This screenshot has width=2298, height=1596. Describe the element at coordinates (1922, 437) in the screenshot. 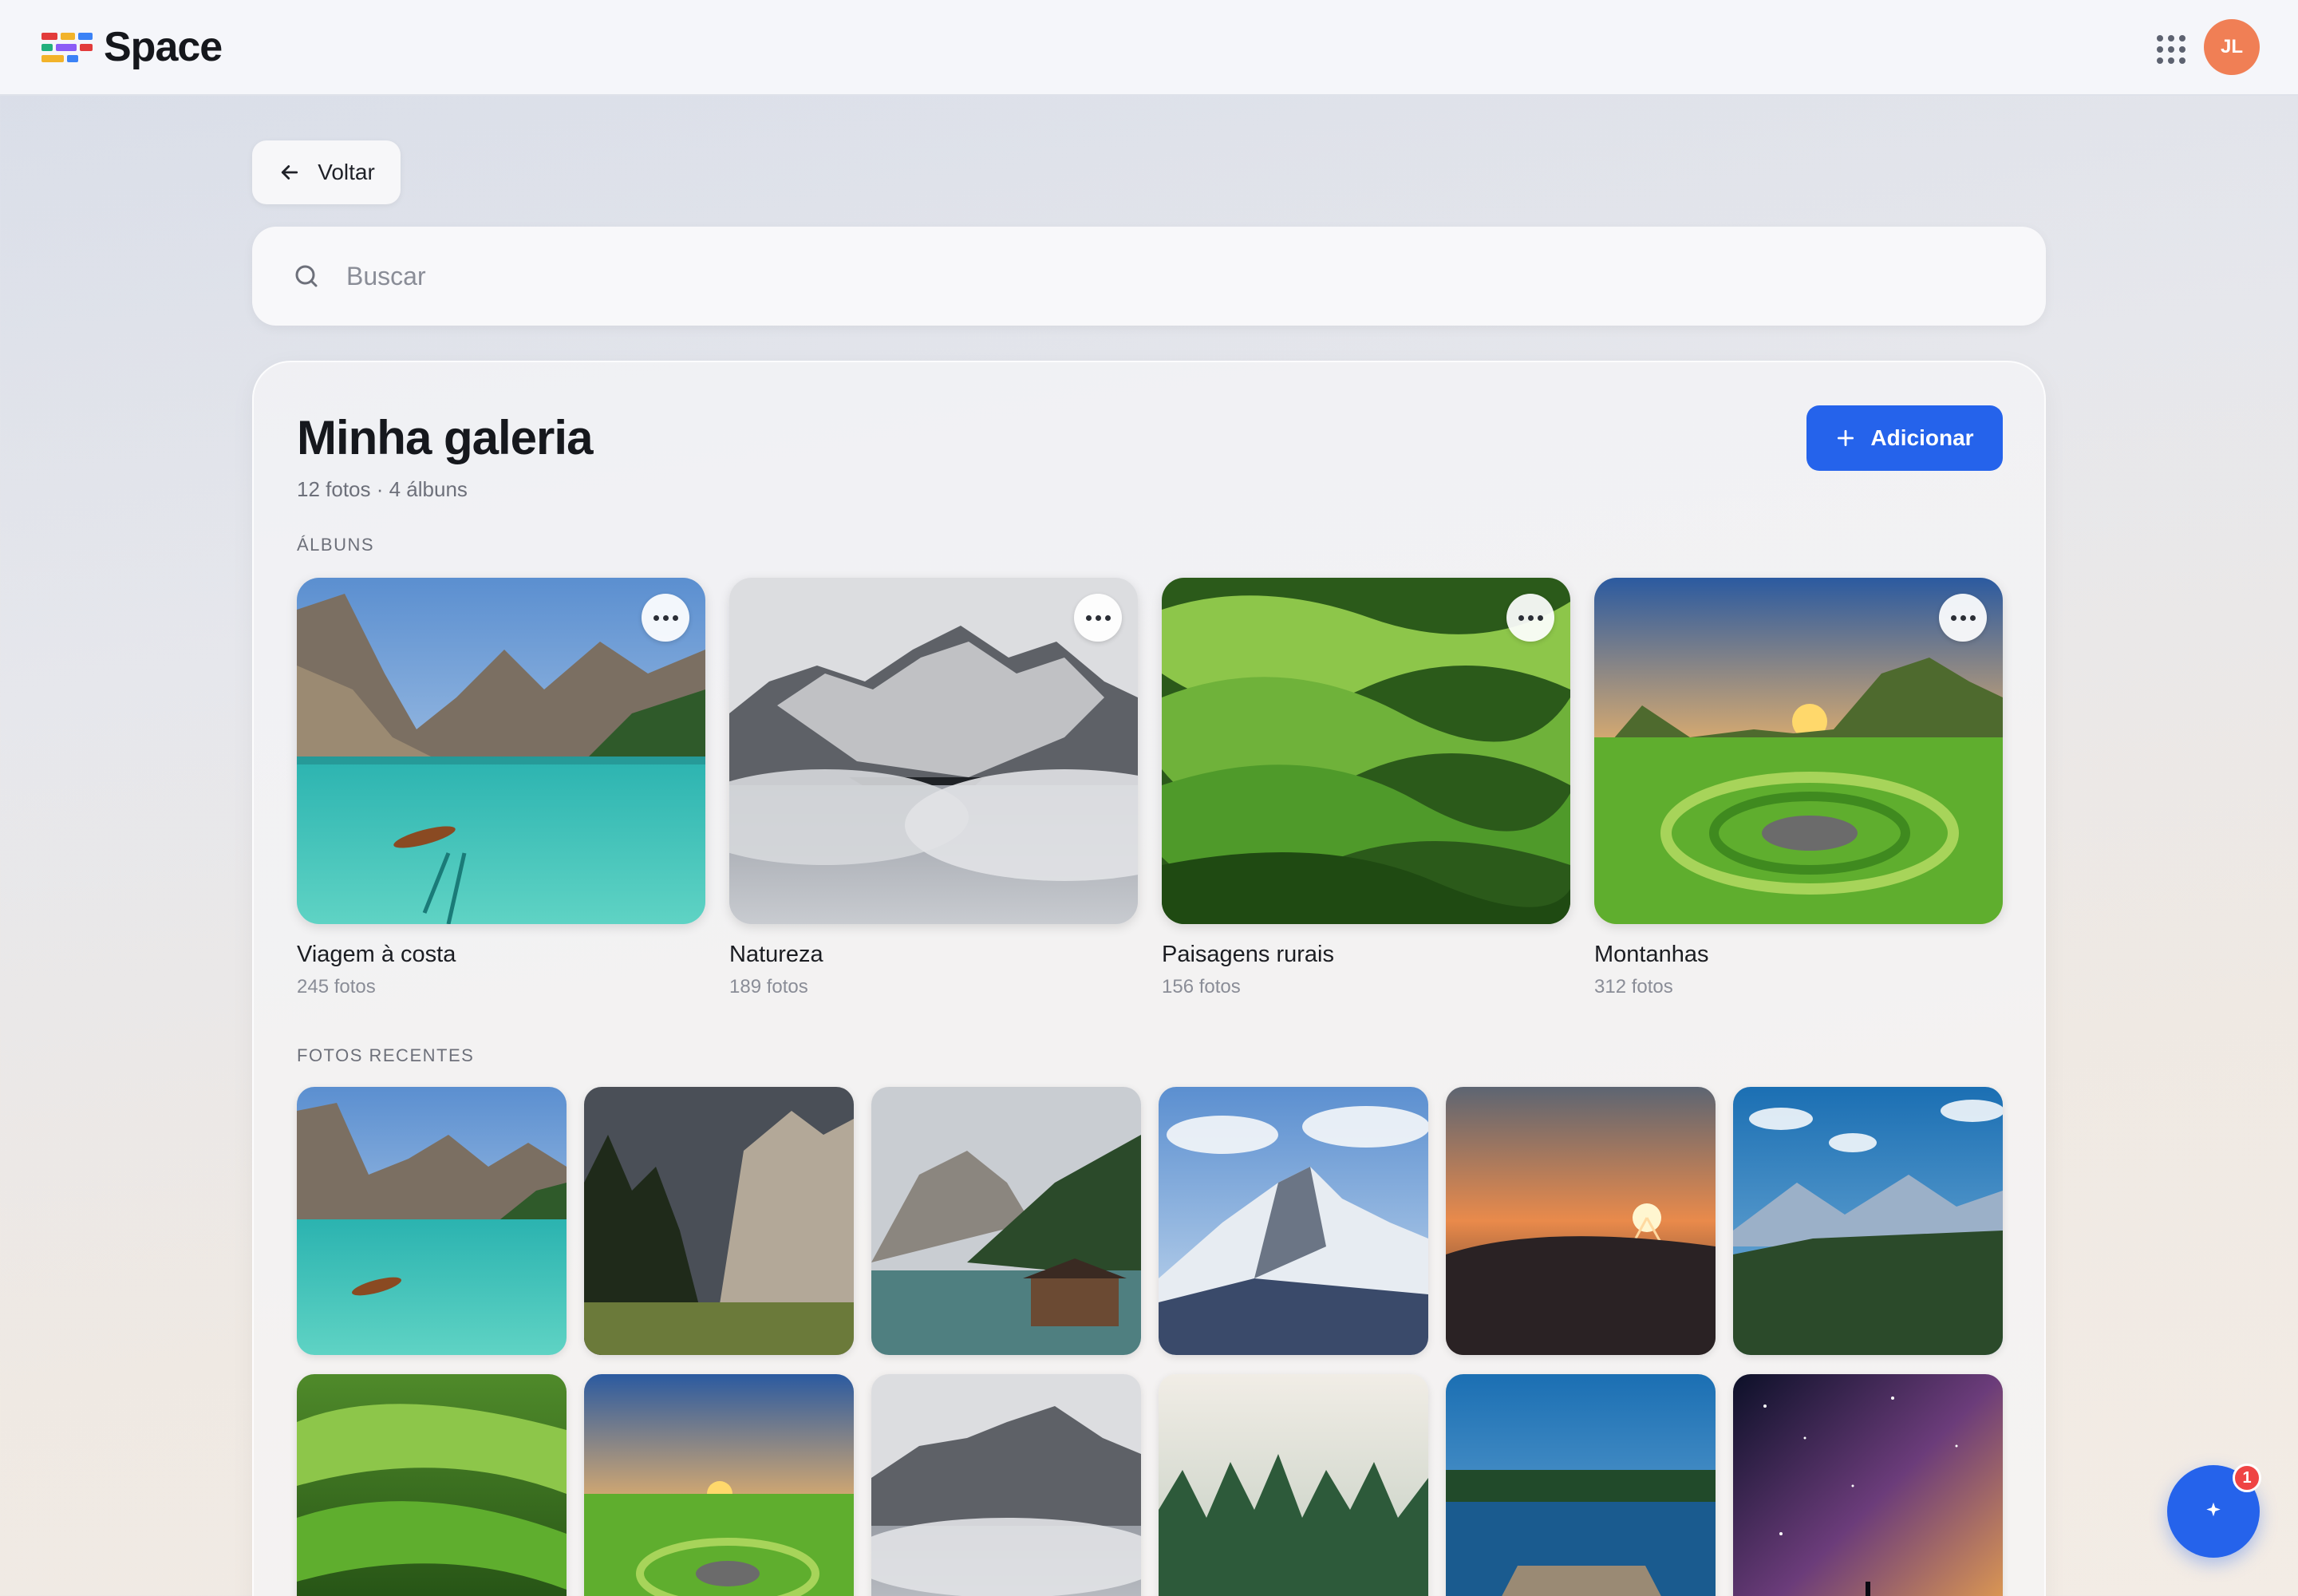

I see `add-button-label: Adicionar` at that location.